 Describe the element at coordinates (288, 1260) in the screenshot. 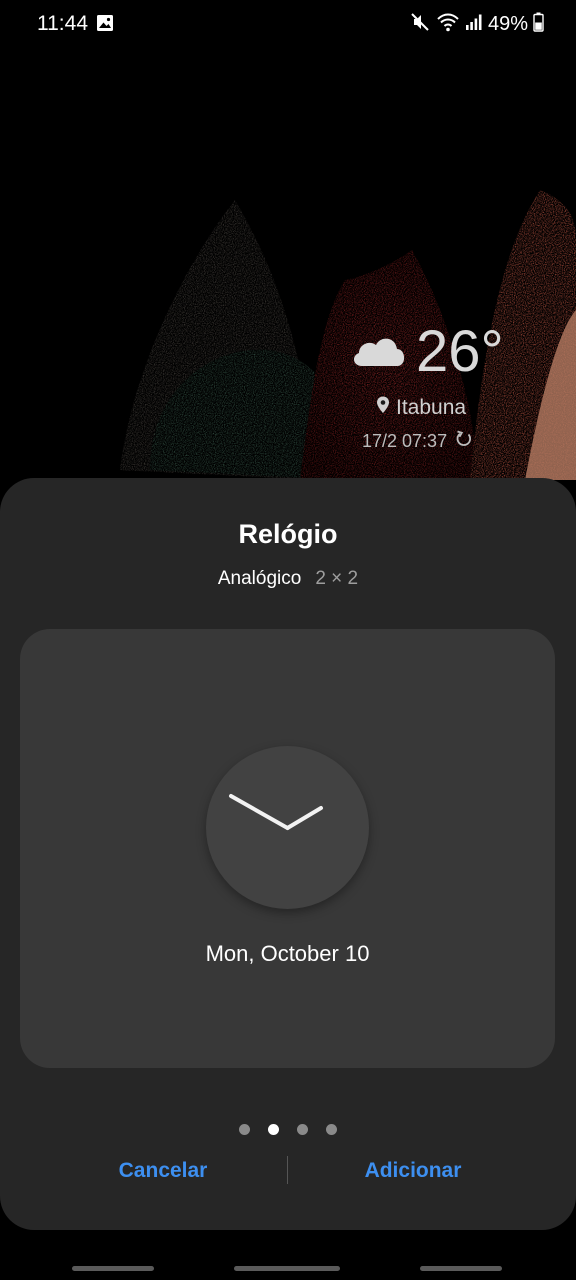

I see `navigation-bar` at that location.